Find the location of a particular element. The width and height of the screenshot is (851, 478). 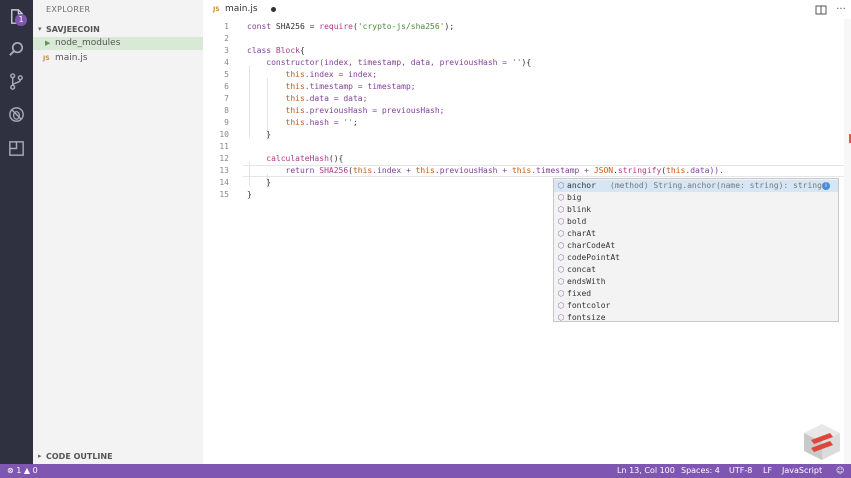

editor-scrollbar is located at coordinates (847, 241).